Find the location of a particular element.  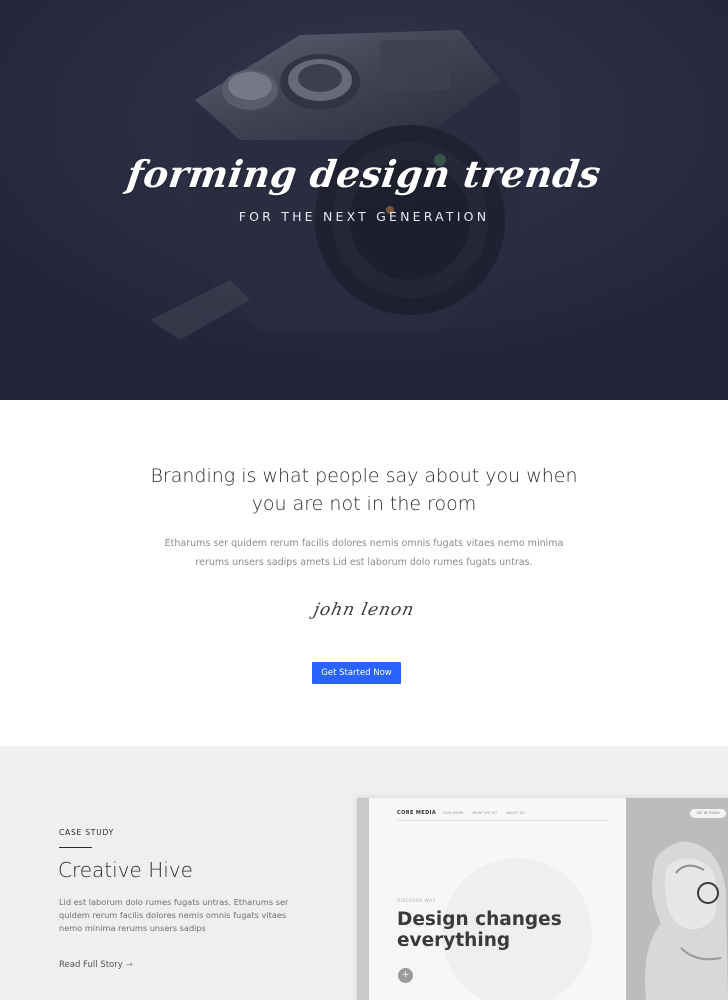

signature: john lenon is located at coordinates (364, 610).